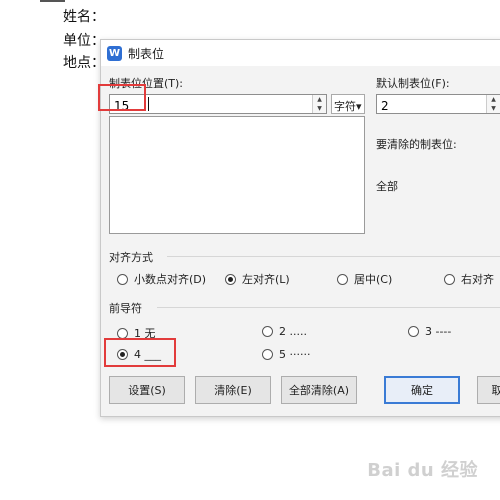 Image resolution: width=500 pixels, height=500 pixels. Describe the element at coordinates (114, 53) in the screenshot. I see `wps-app-icon: W` at that location.